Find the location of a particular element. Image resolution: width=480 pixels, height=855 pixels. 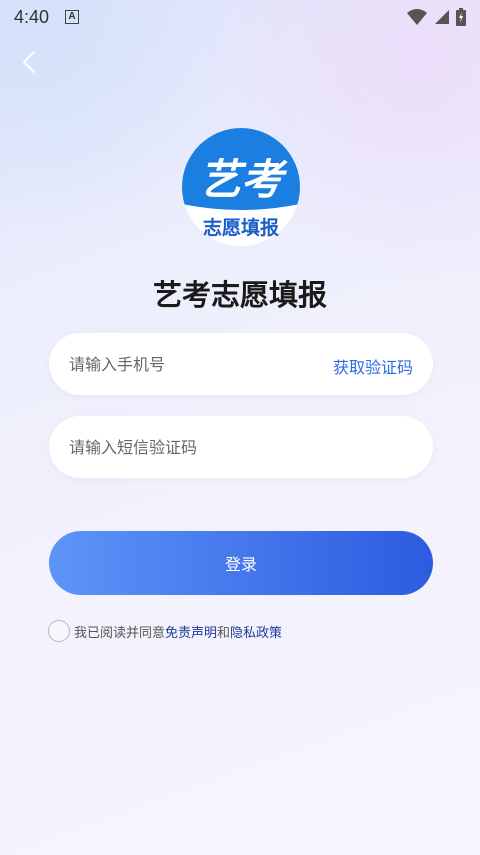

disclaimer-link: 免责声明 is located at coordinates (191, 631).